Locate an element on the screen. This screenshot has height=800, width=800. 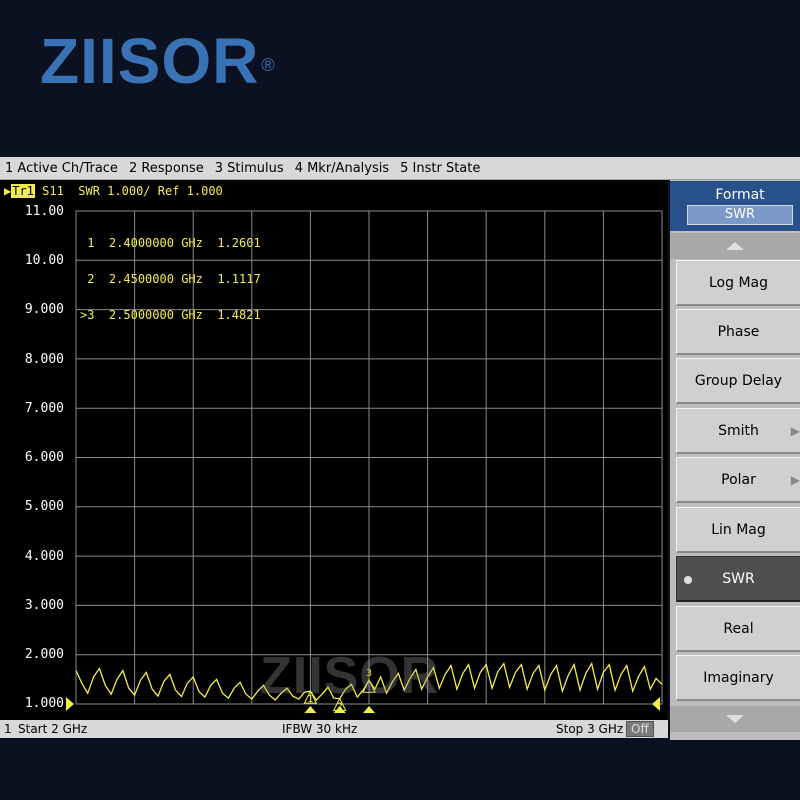
marker-1-pointer is located at coordinates (310, 709).